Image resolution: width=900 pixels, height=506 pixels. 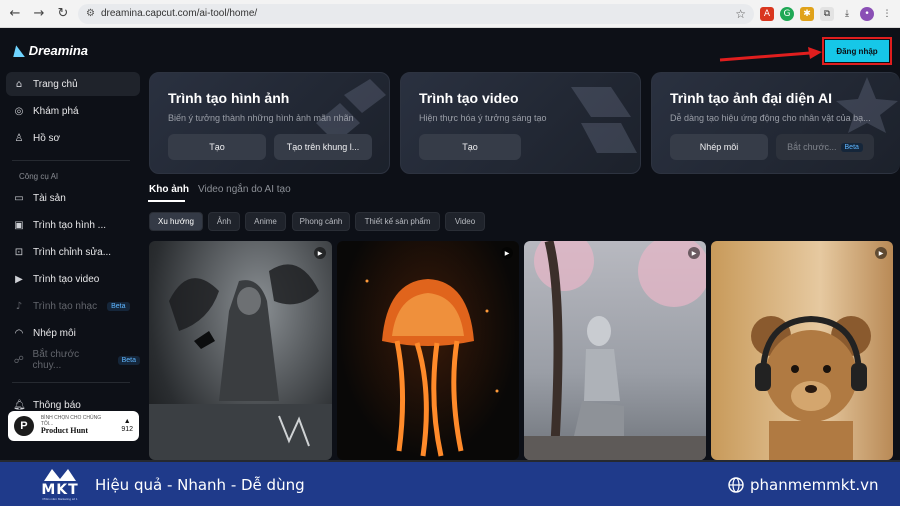 What do you see at coordinates (751, 98) in the screenshot?
I see `card-title: Trình tạo ảnh đại diện AI` at bounding box center [751, 98].